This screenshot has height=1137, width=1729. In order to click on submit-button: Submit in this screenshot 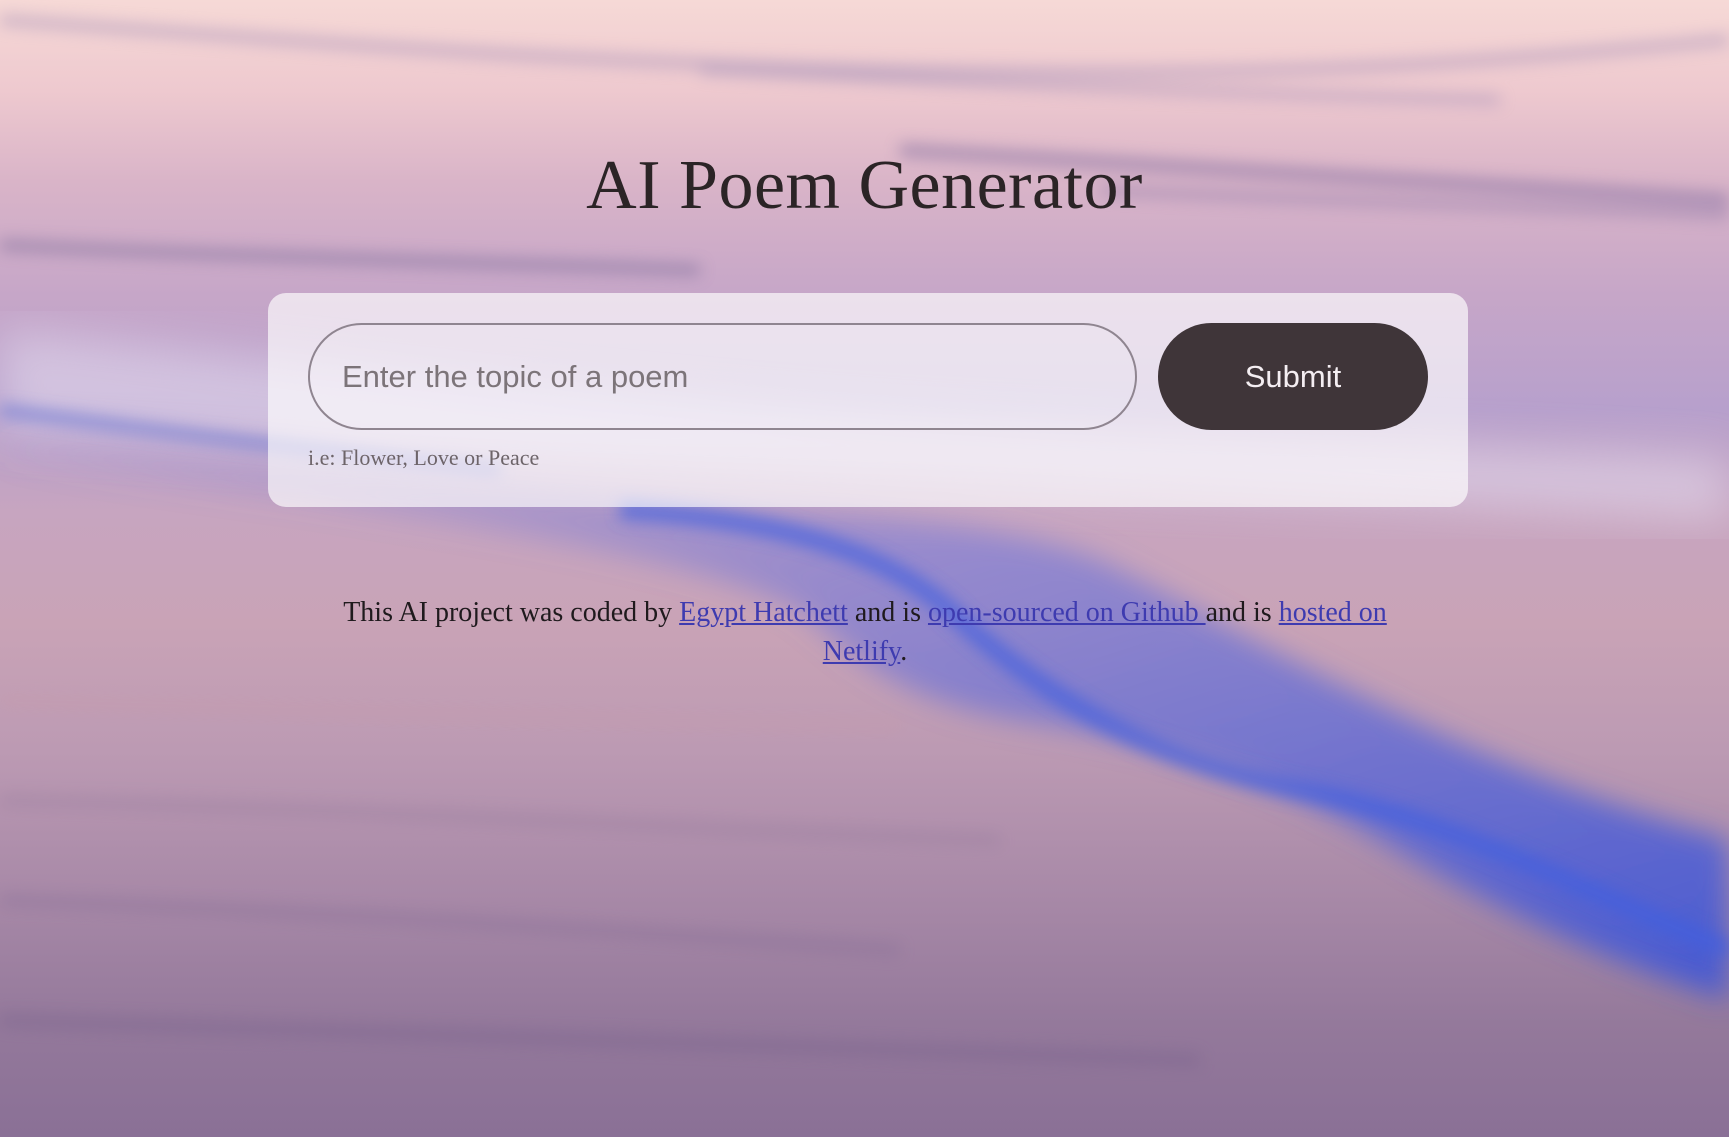, I will do `click(1293, 376)`.